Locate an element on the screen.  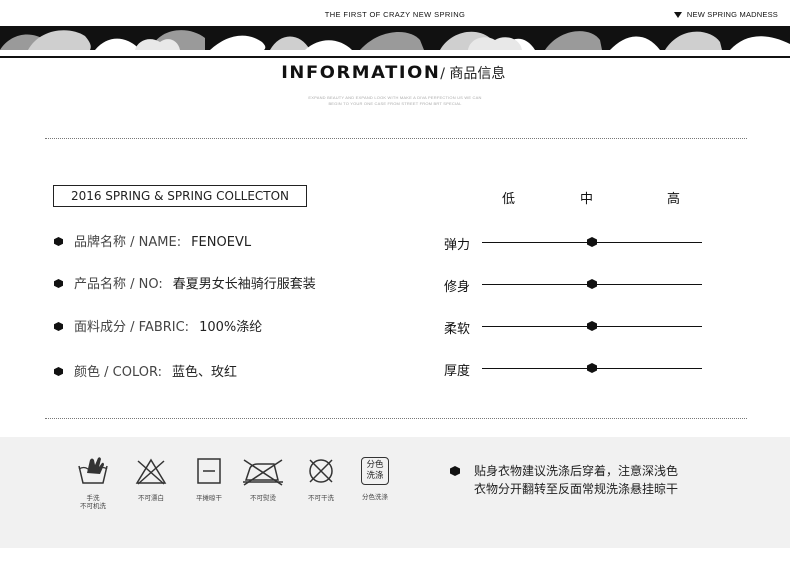
attribute-value: FENOEVL is located at coordinates (221, 242).